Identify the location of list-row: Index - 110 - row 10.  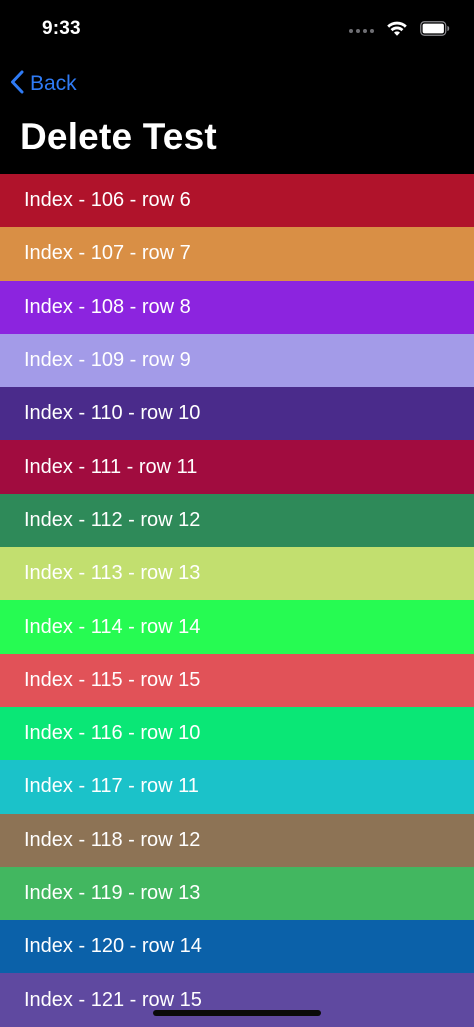
(237, 414).